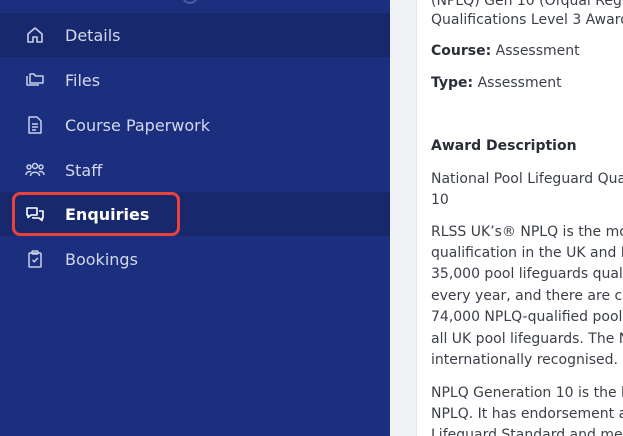  What do you see at coordinates (524, 360) in the screenshot?
I see `paragraph-line: internationally recognised.` at bounding box center [524, 360].